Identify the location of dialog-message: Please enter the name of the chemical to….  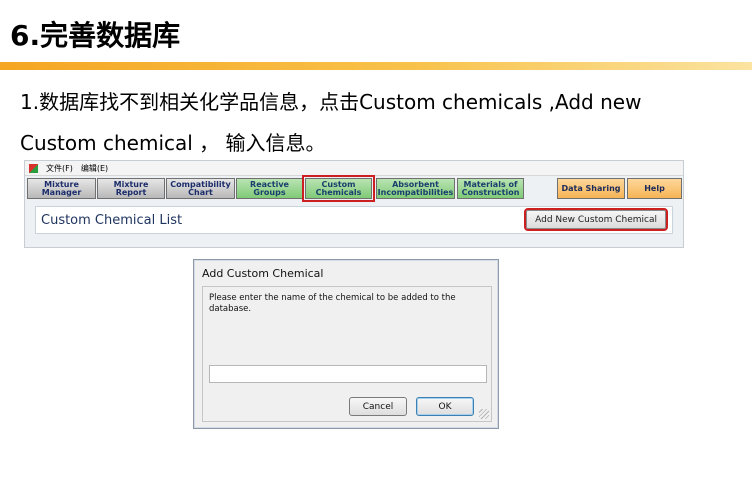
(332, 303).